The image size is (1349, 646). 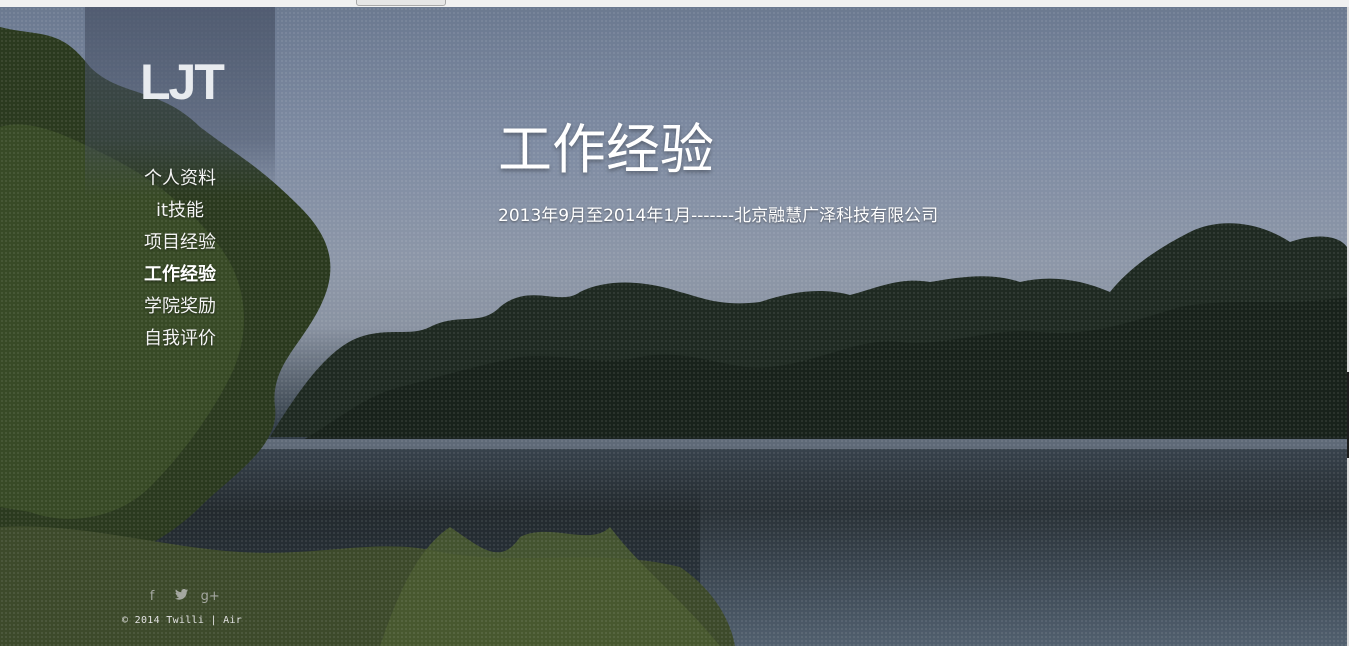 I want to click on browser-tab, so click(x=401, y=3).